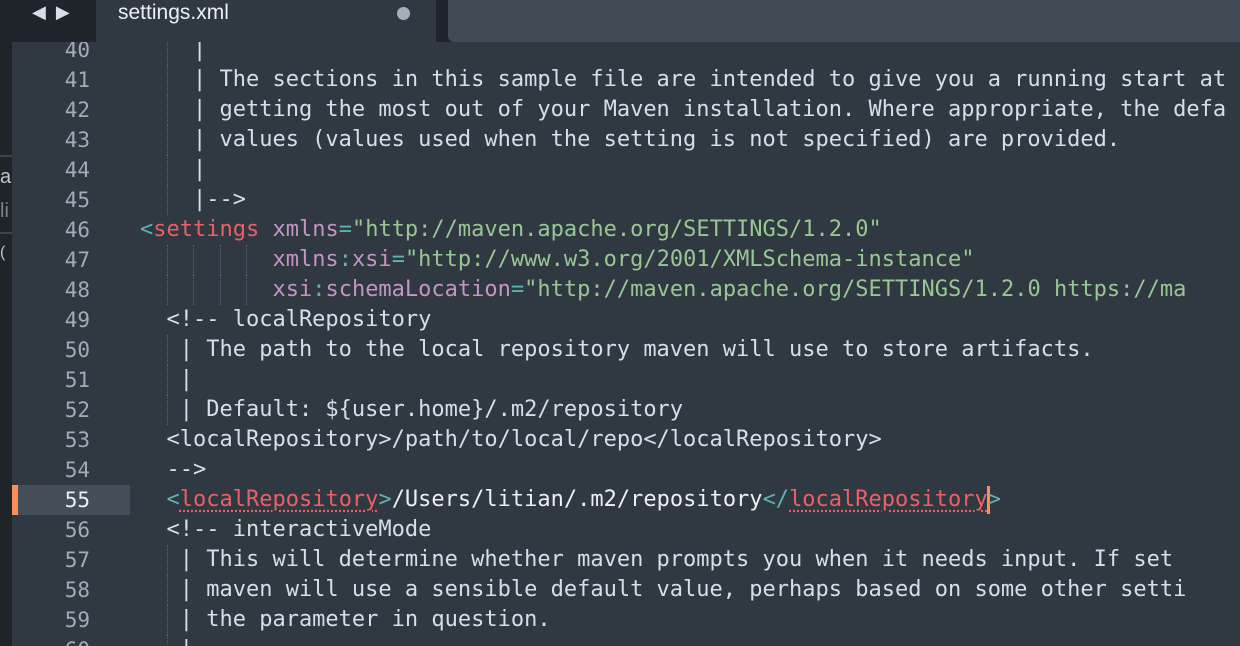  What do you see at coordinates (626, 200) in the screenshot?
I see `code-line: 45 |-->` at bounding box center [626, 200].